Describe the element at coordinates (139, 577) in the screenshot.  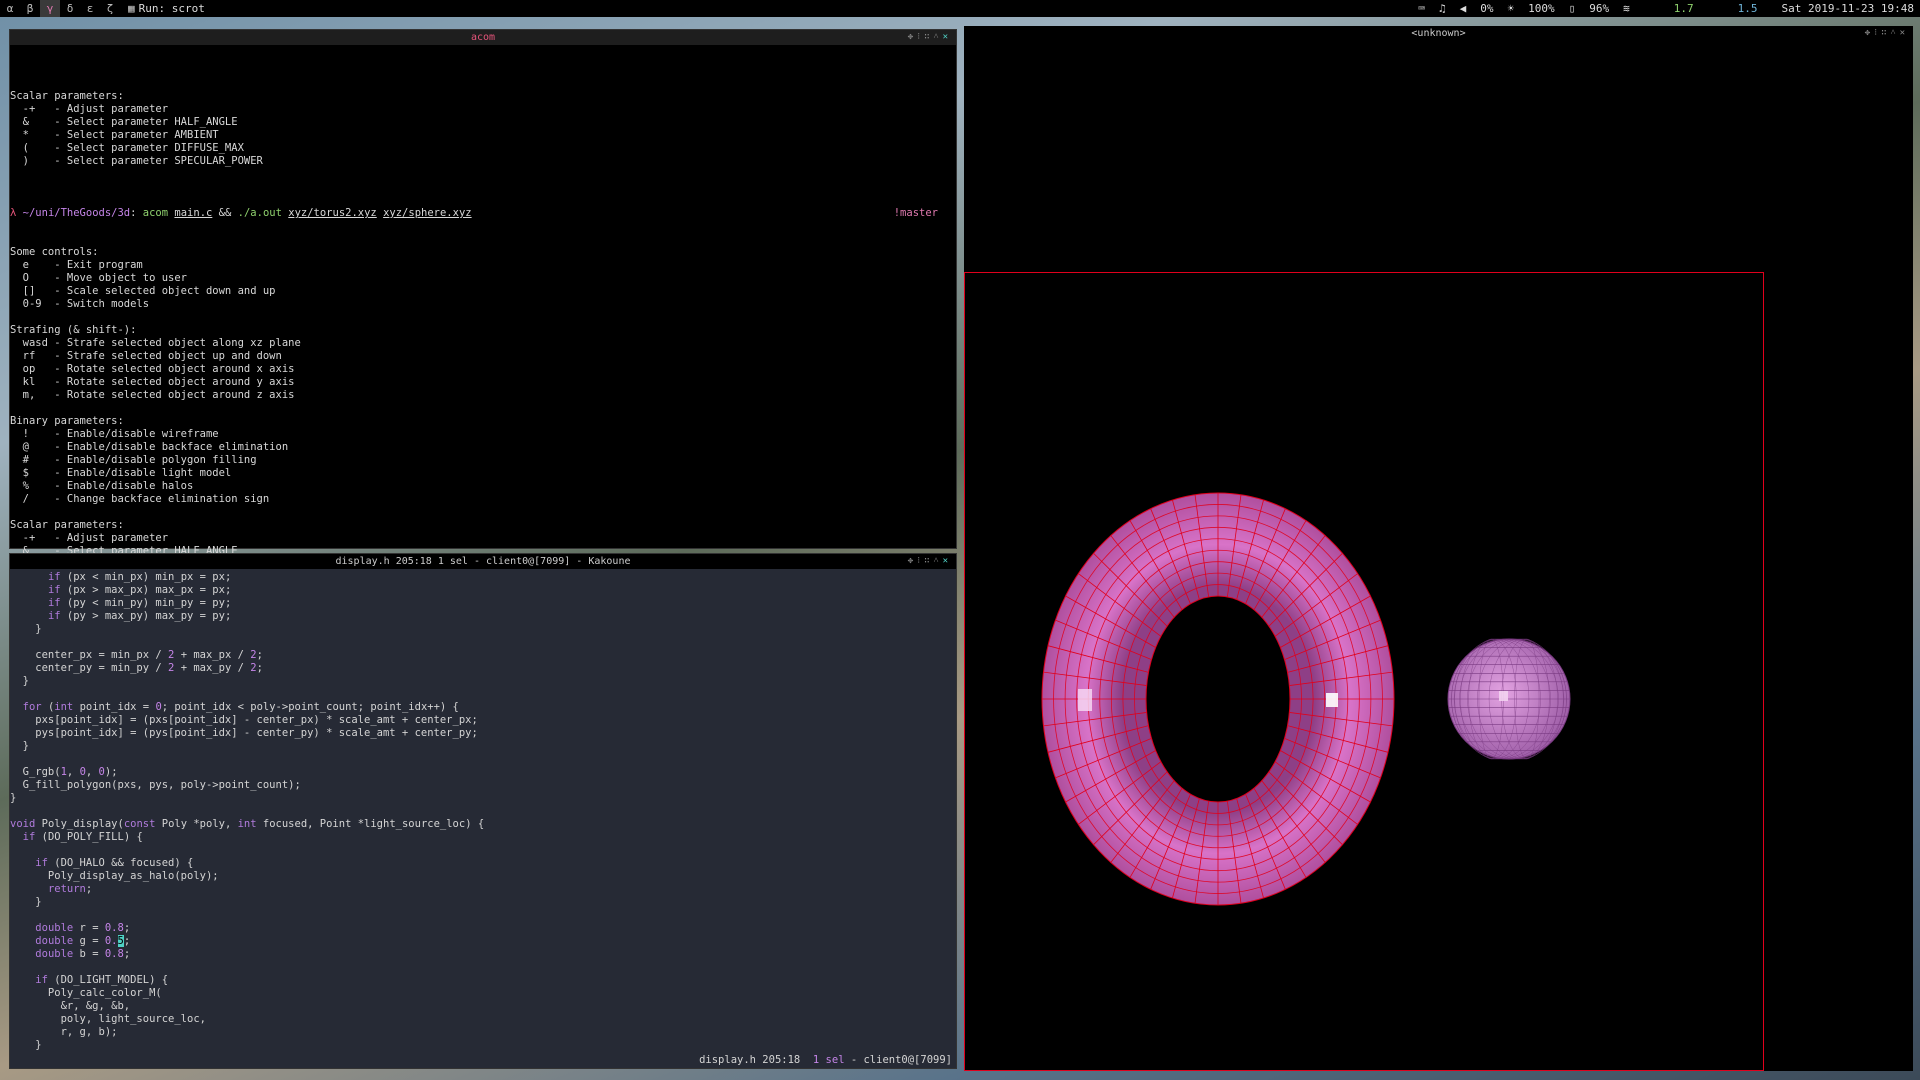
I see `code-line: if (px < min_px) min_px = px;` at that location.